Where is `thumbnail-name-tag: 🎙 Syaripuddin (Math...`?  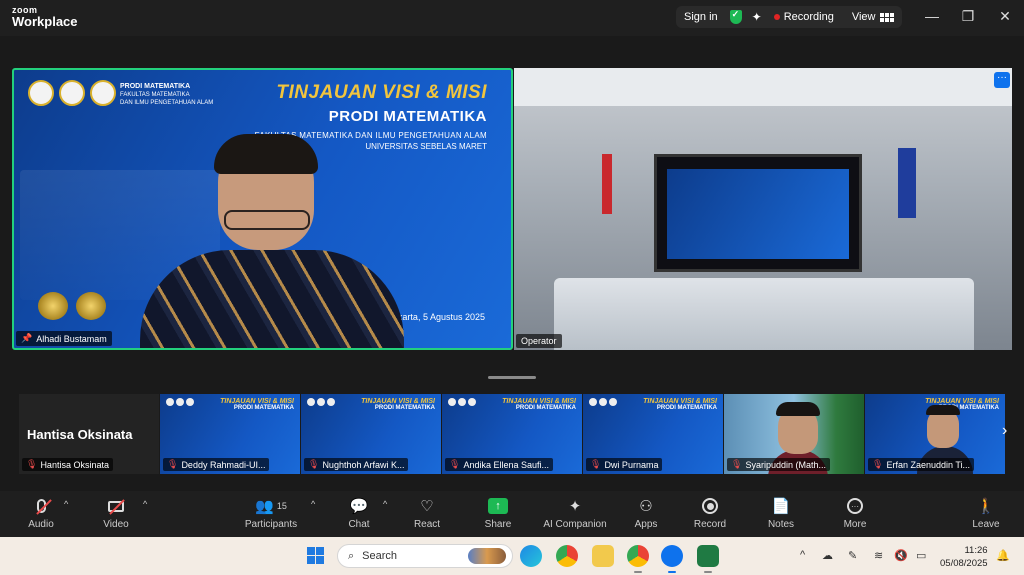
thumbnail-name-tag: 🎙 Syaripuddin (Math... is located at coordinates (778, 464).